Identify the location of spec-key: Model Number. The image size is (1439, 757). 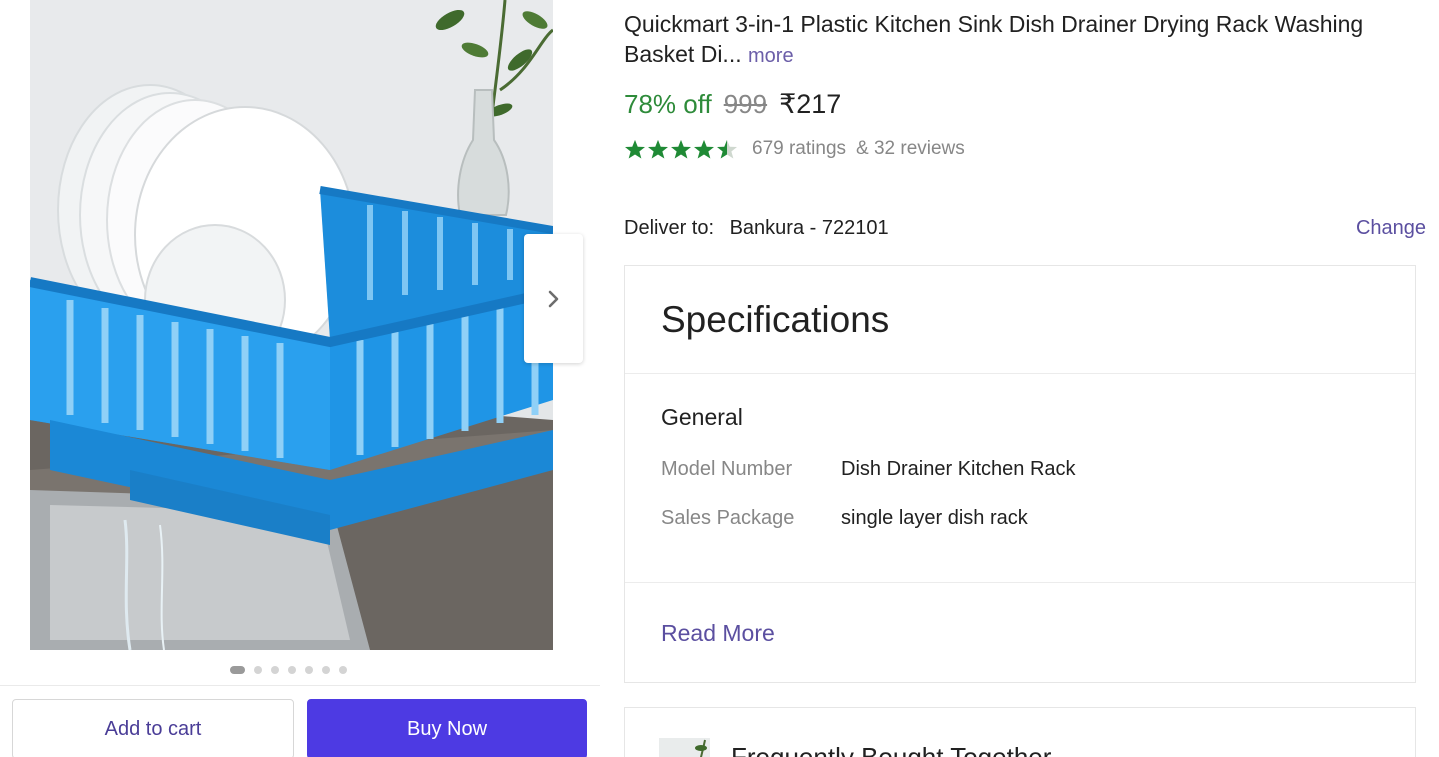
(727, 469).